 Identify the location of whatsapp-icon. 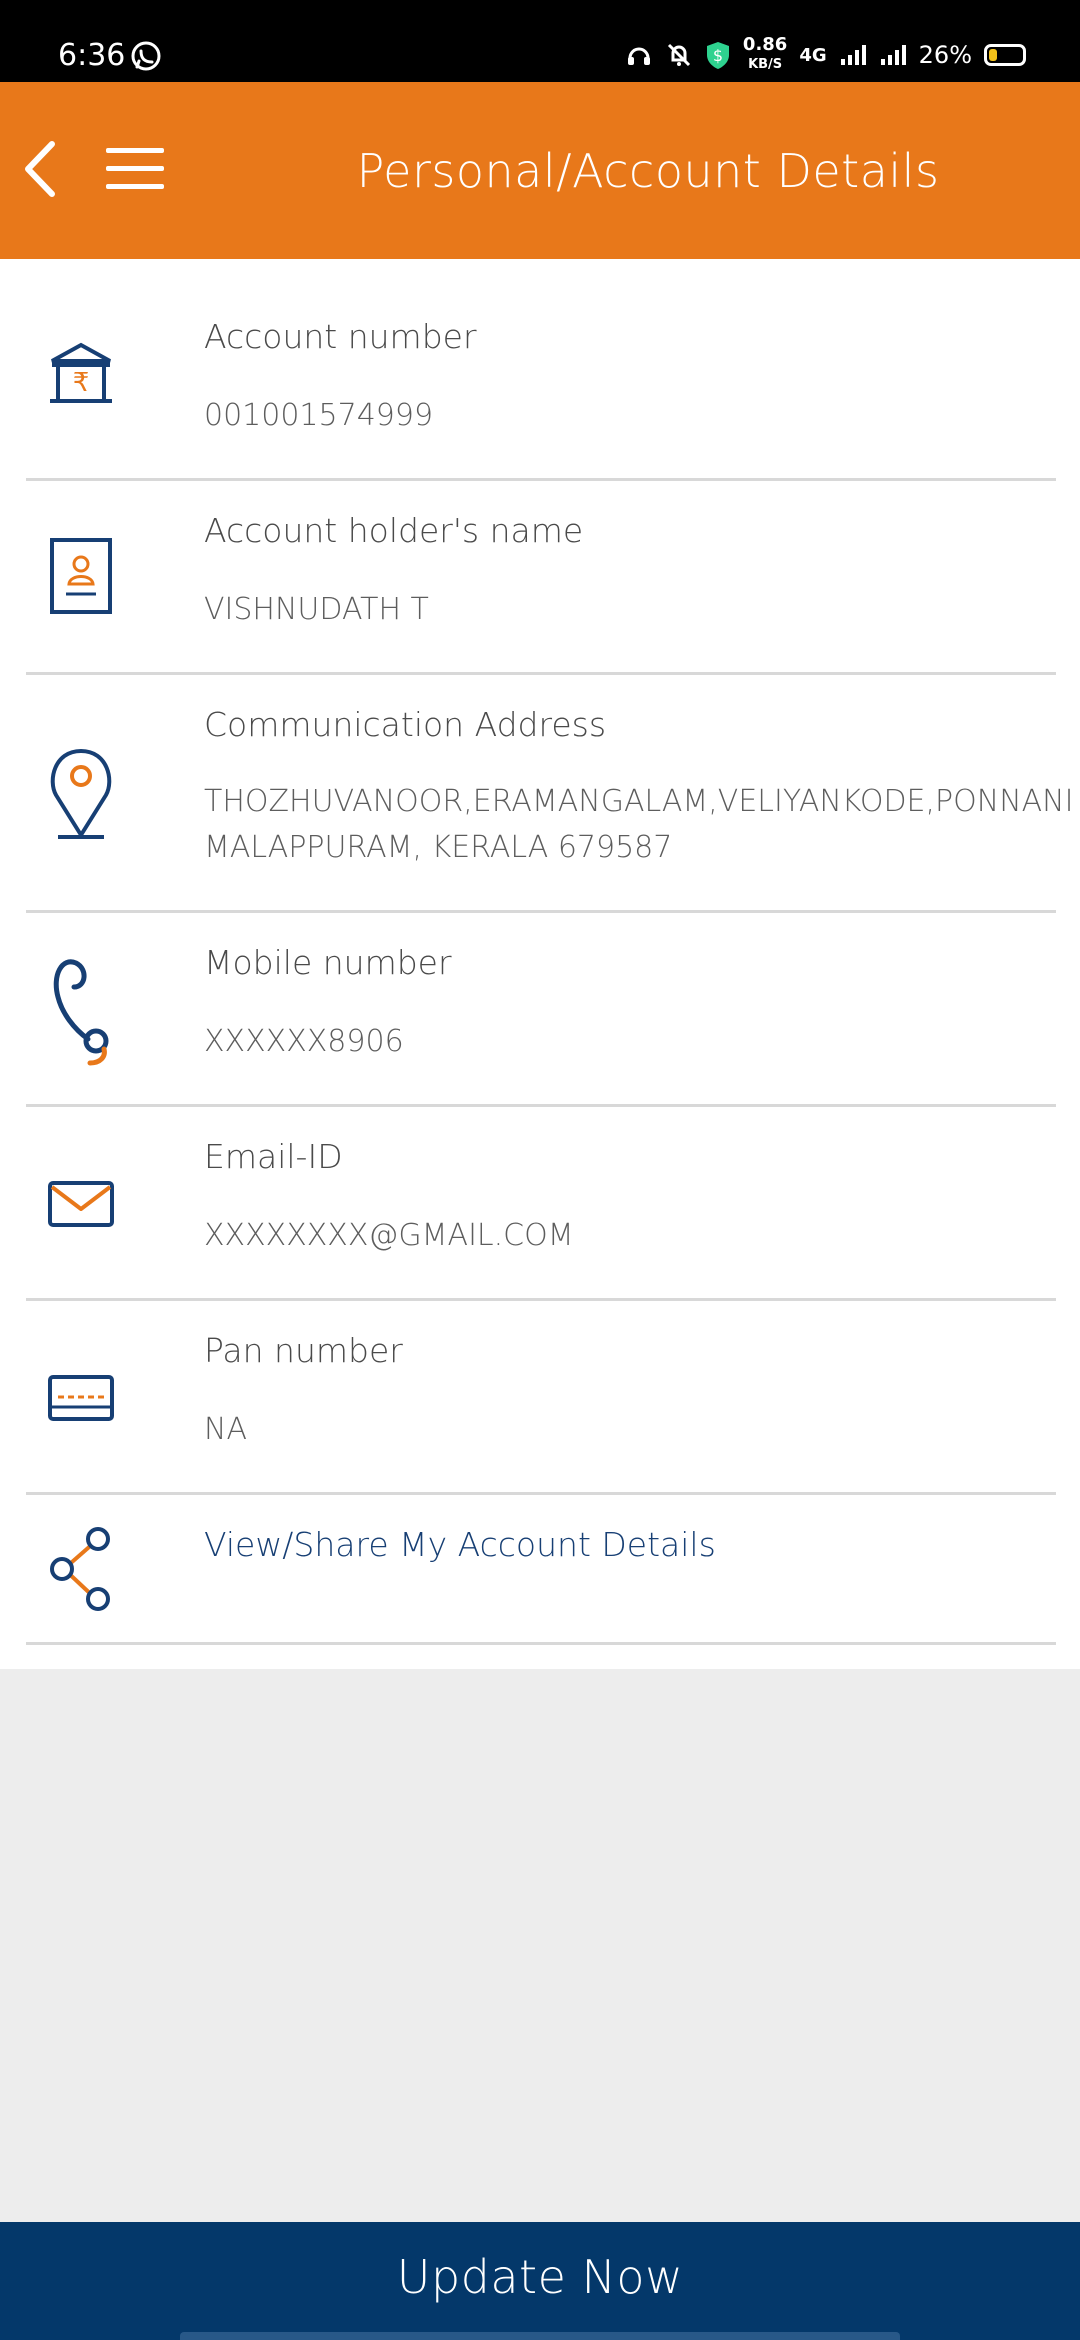
(146, 56).